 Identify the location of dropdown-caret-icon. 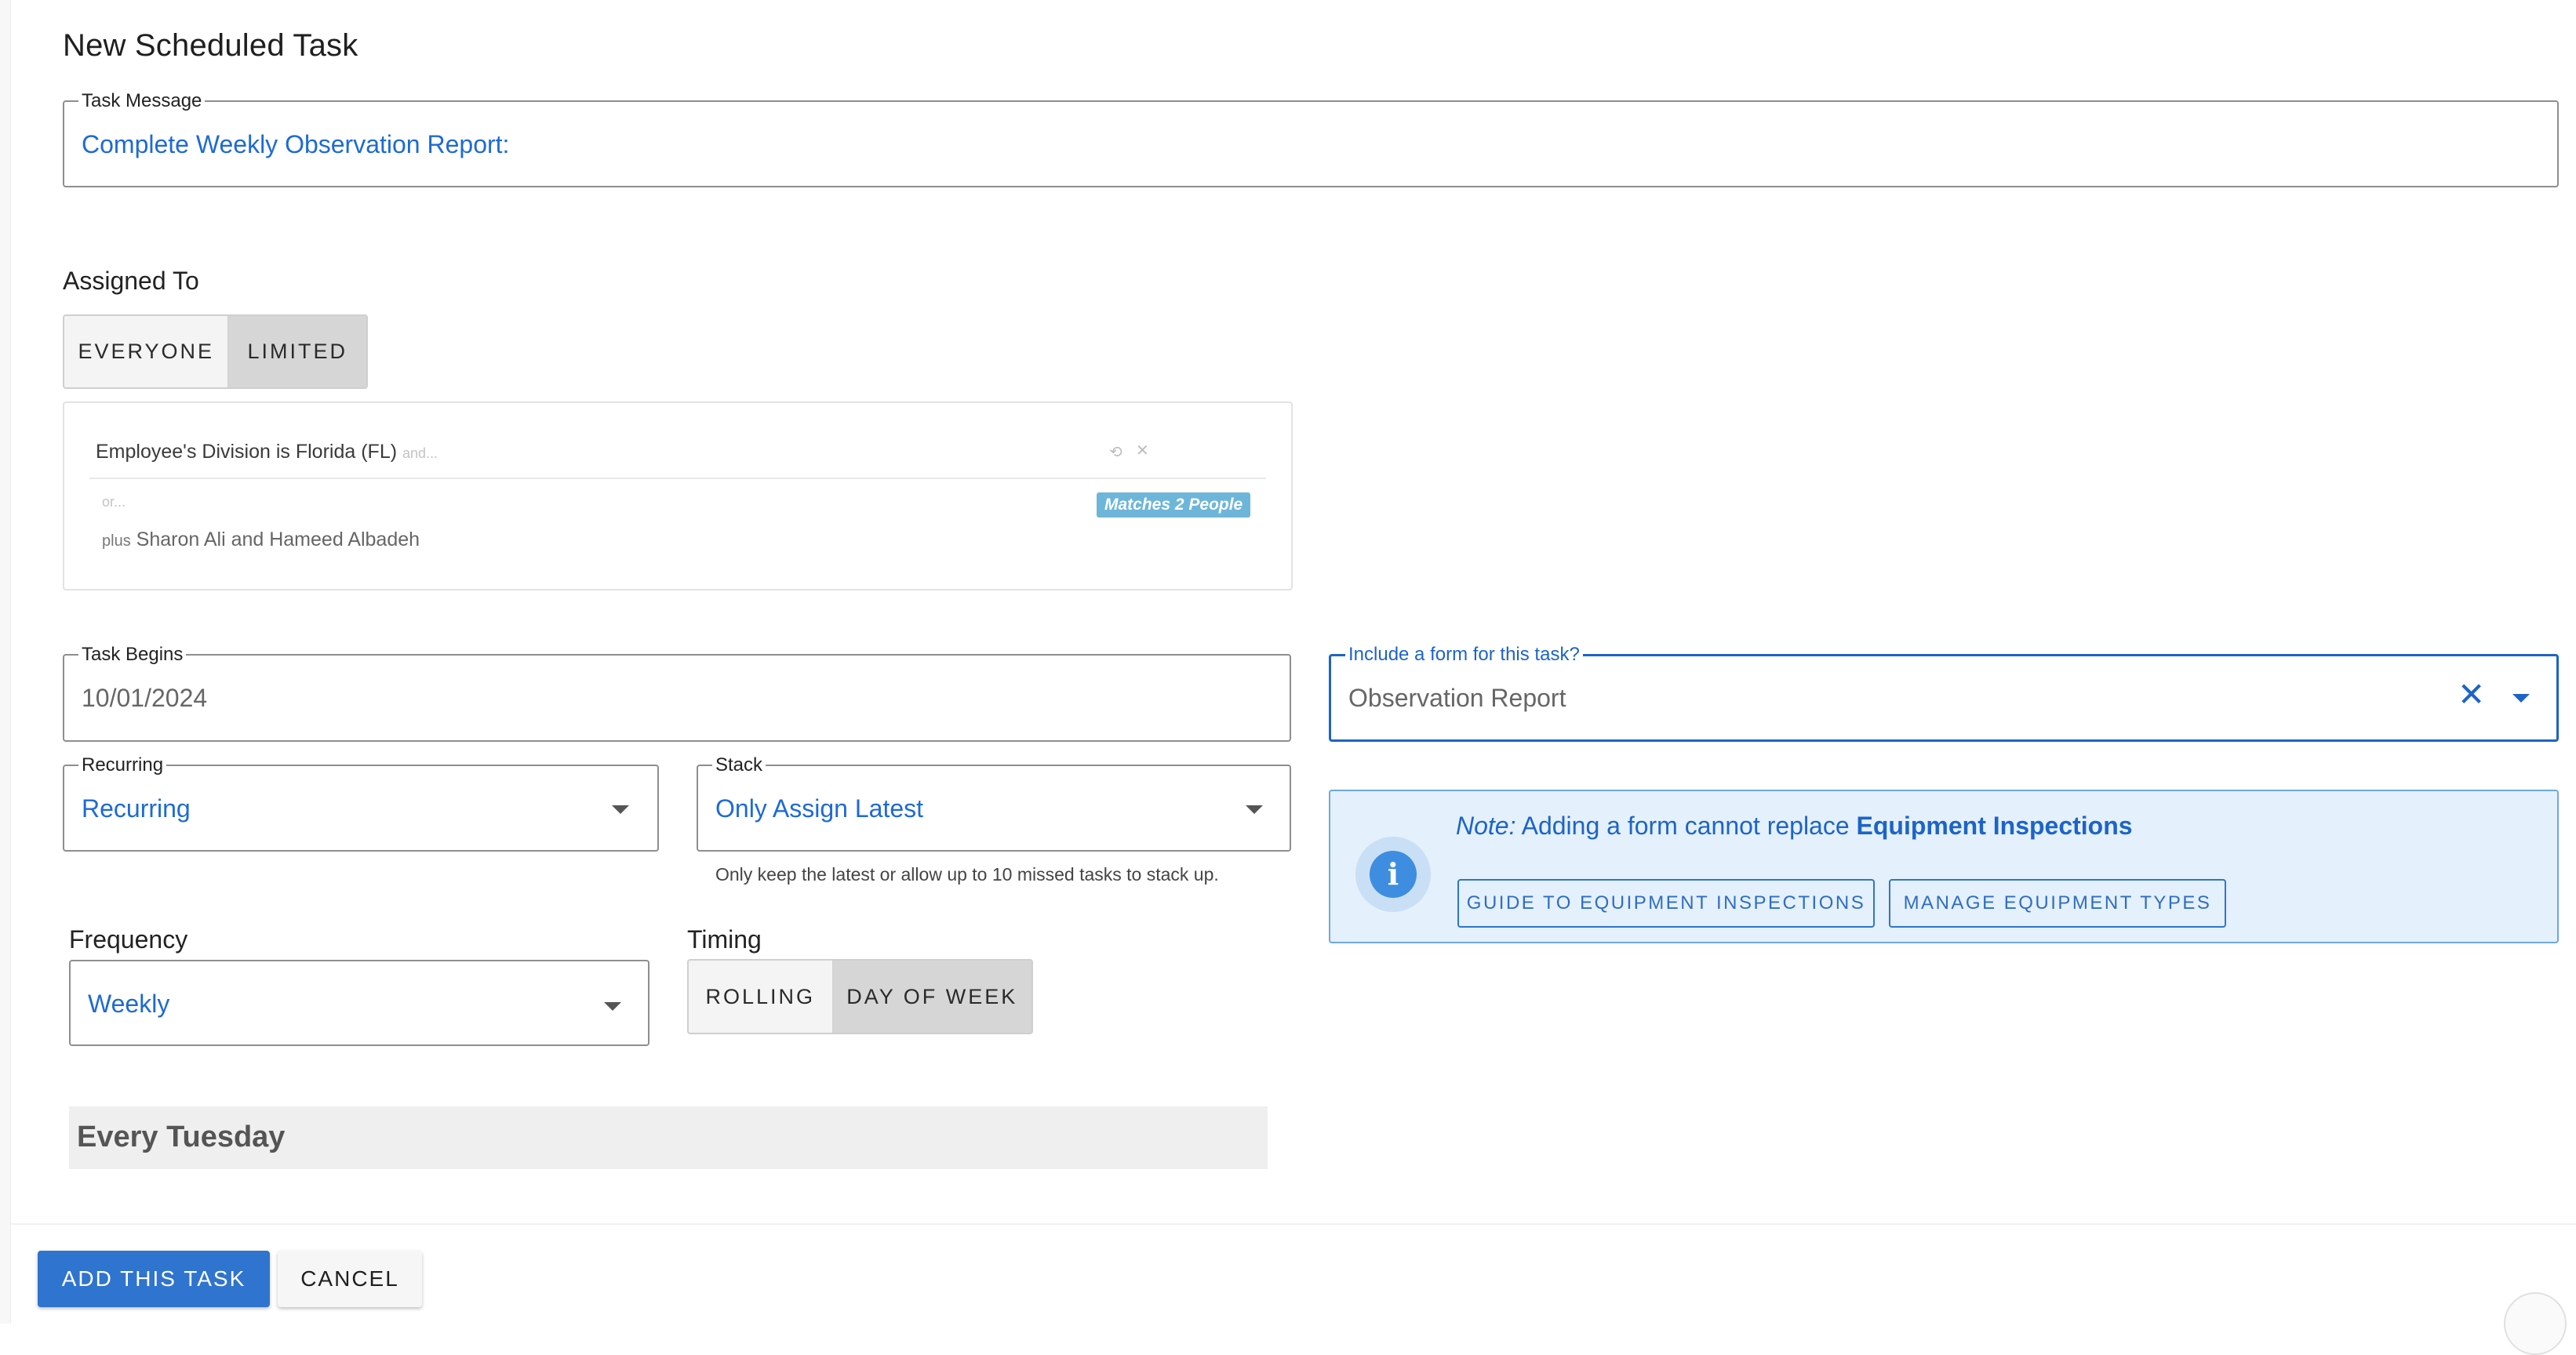
(2521, 698).